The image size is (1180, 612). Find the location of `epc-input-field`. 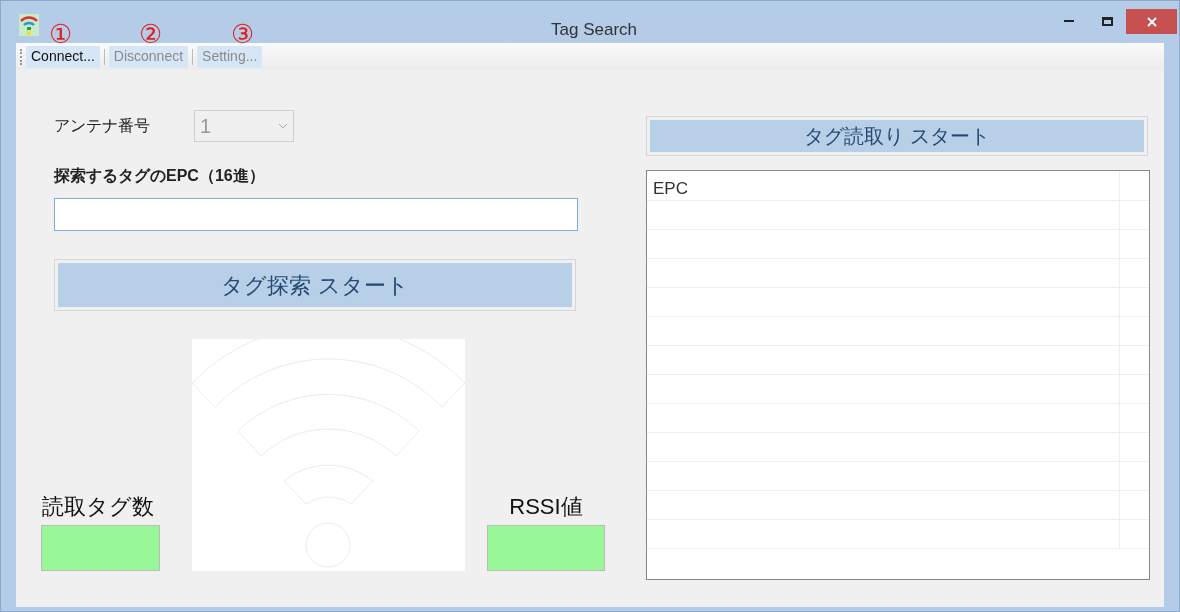

epc-input-field is located at coordinates (316, 214).